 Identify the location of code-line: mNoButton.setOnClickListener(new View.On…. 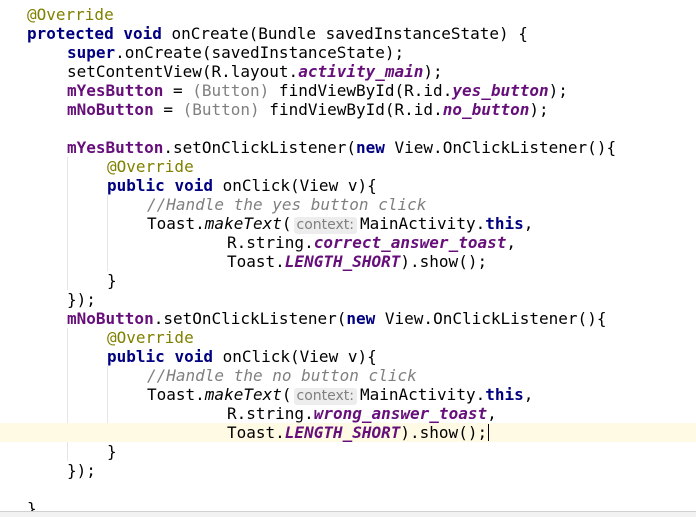
(348, 318).